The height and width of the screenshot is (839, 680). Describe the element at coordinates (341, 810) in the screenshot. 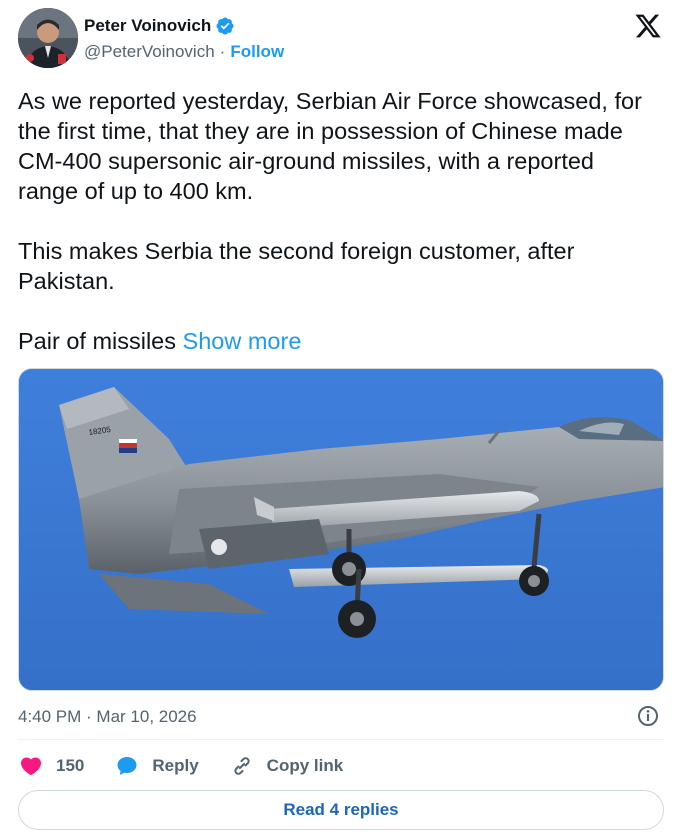

I see `read-replies-button: Read 4 replies` at that location.